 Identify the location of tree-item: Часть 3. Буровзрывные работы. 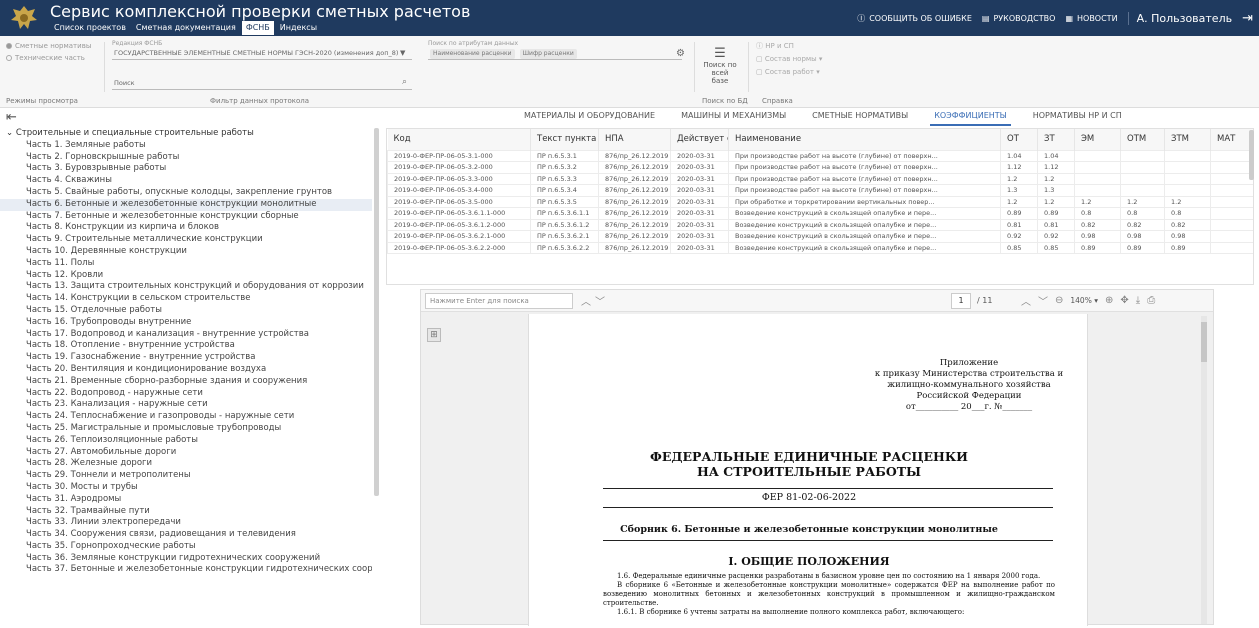
(186, 169).